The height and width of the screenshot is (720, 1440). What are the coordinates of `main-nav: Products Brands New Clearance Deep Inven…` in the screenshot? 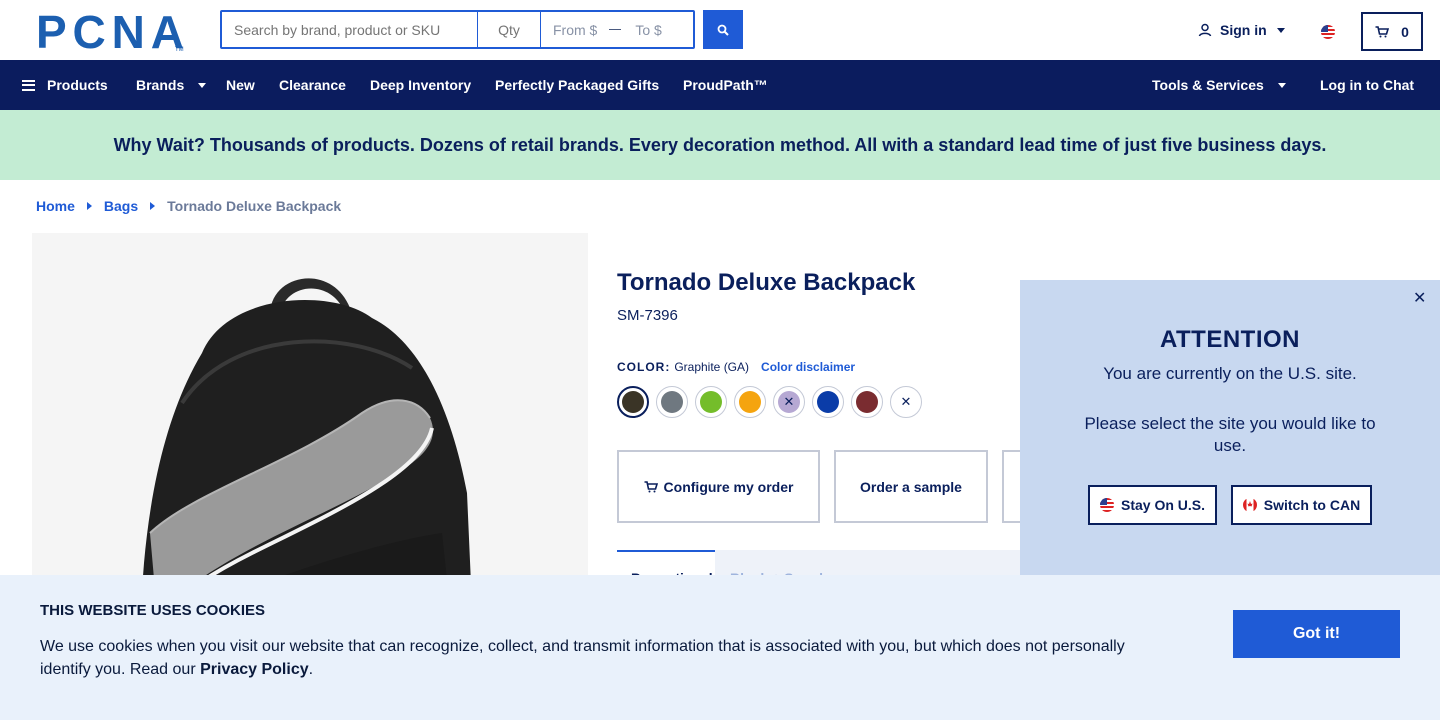 It's located at (720, 85).